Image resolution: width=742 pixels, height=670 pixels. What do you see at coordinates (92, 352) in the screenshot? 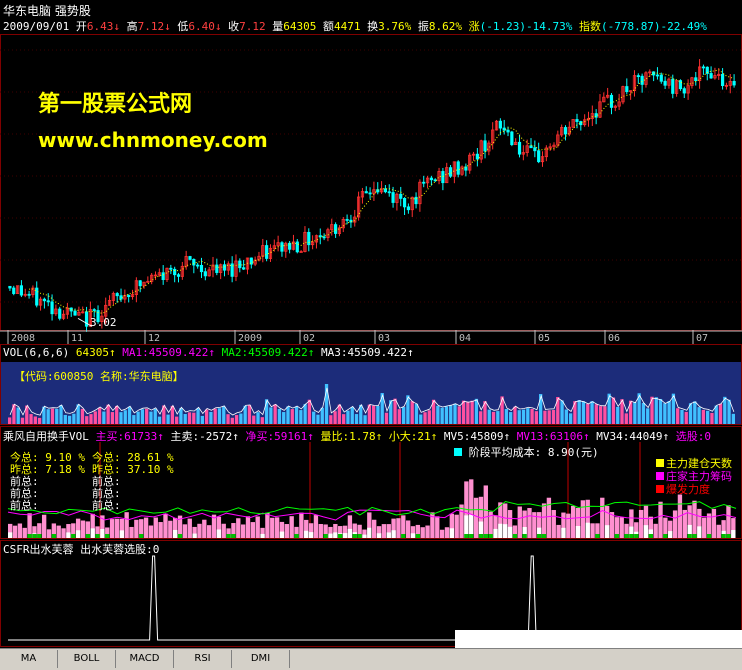
I see `vol-value: 64305` at bounding box center [92, 352].